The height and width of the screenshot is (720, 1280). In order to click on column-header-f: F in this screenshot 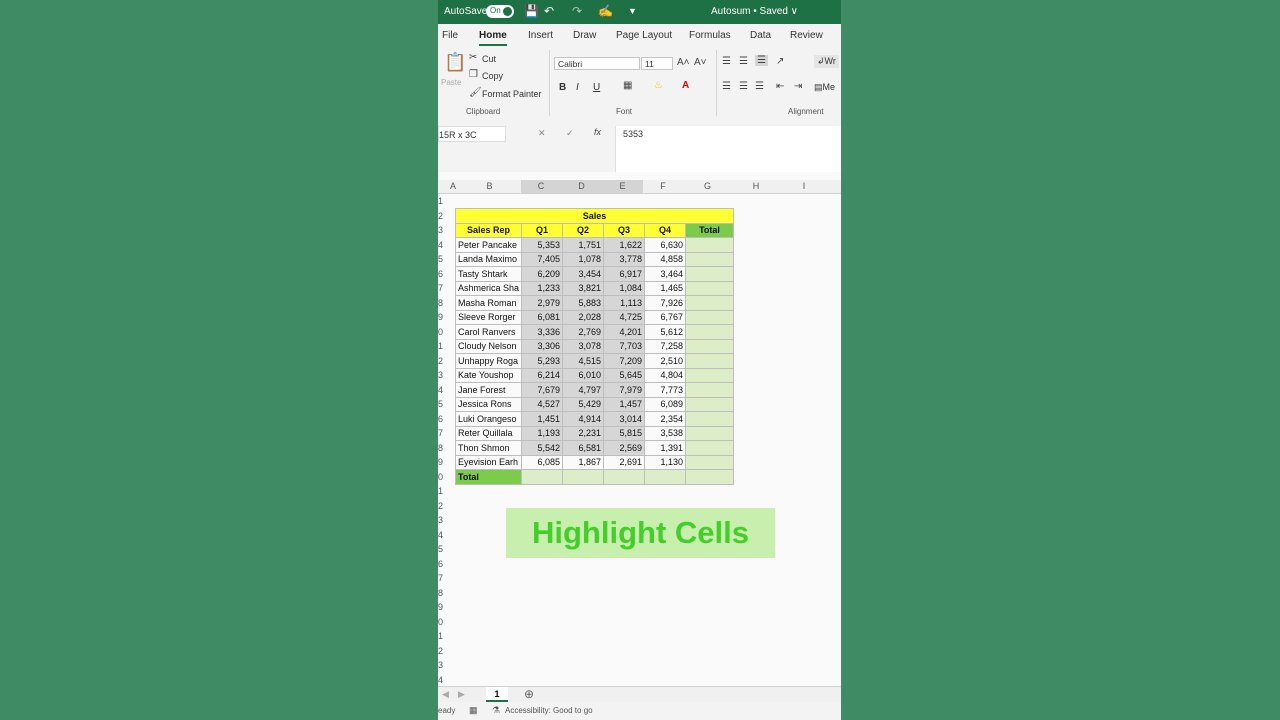, I will do `click(663, 186)`.